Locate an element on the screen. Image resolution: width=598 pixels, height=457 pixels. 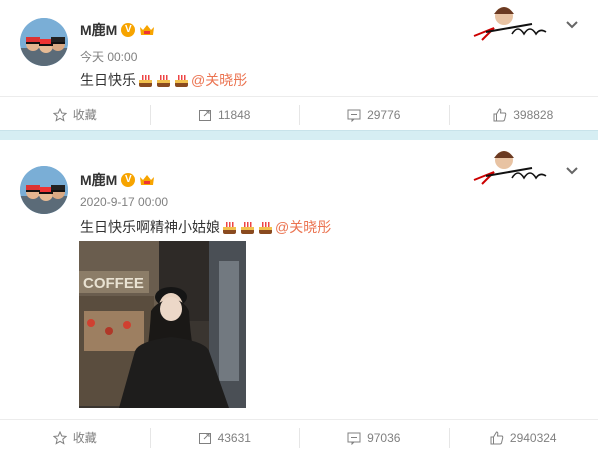
repost-count: 11848 is located at coordinates (234, 114).